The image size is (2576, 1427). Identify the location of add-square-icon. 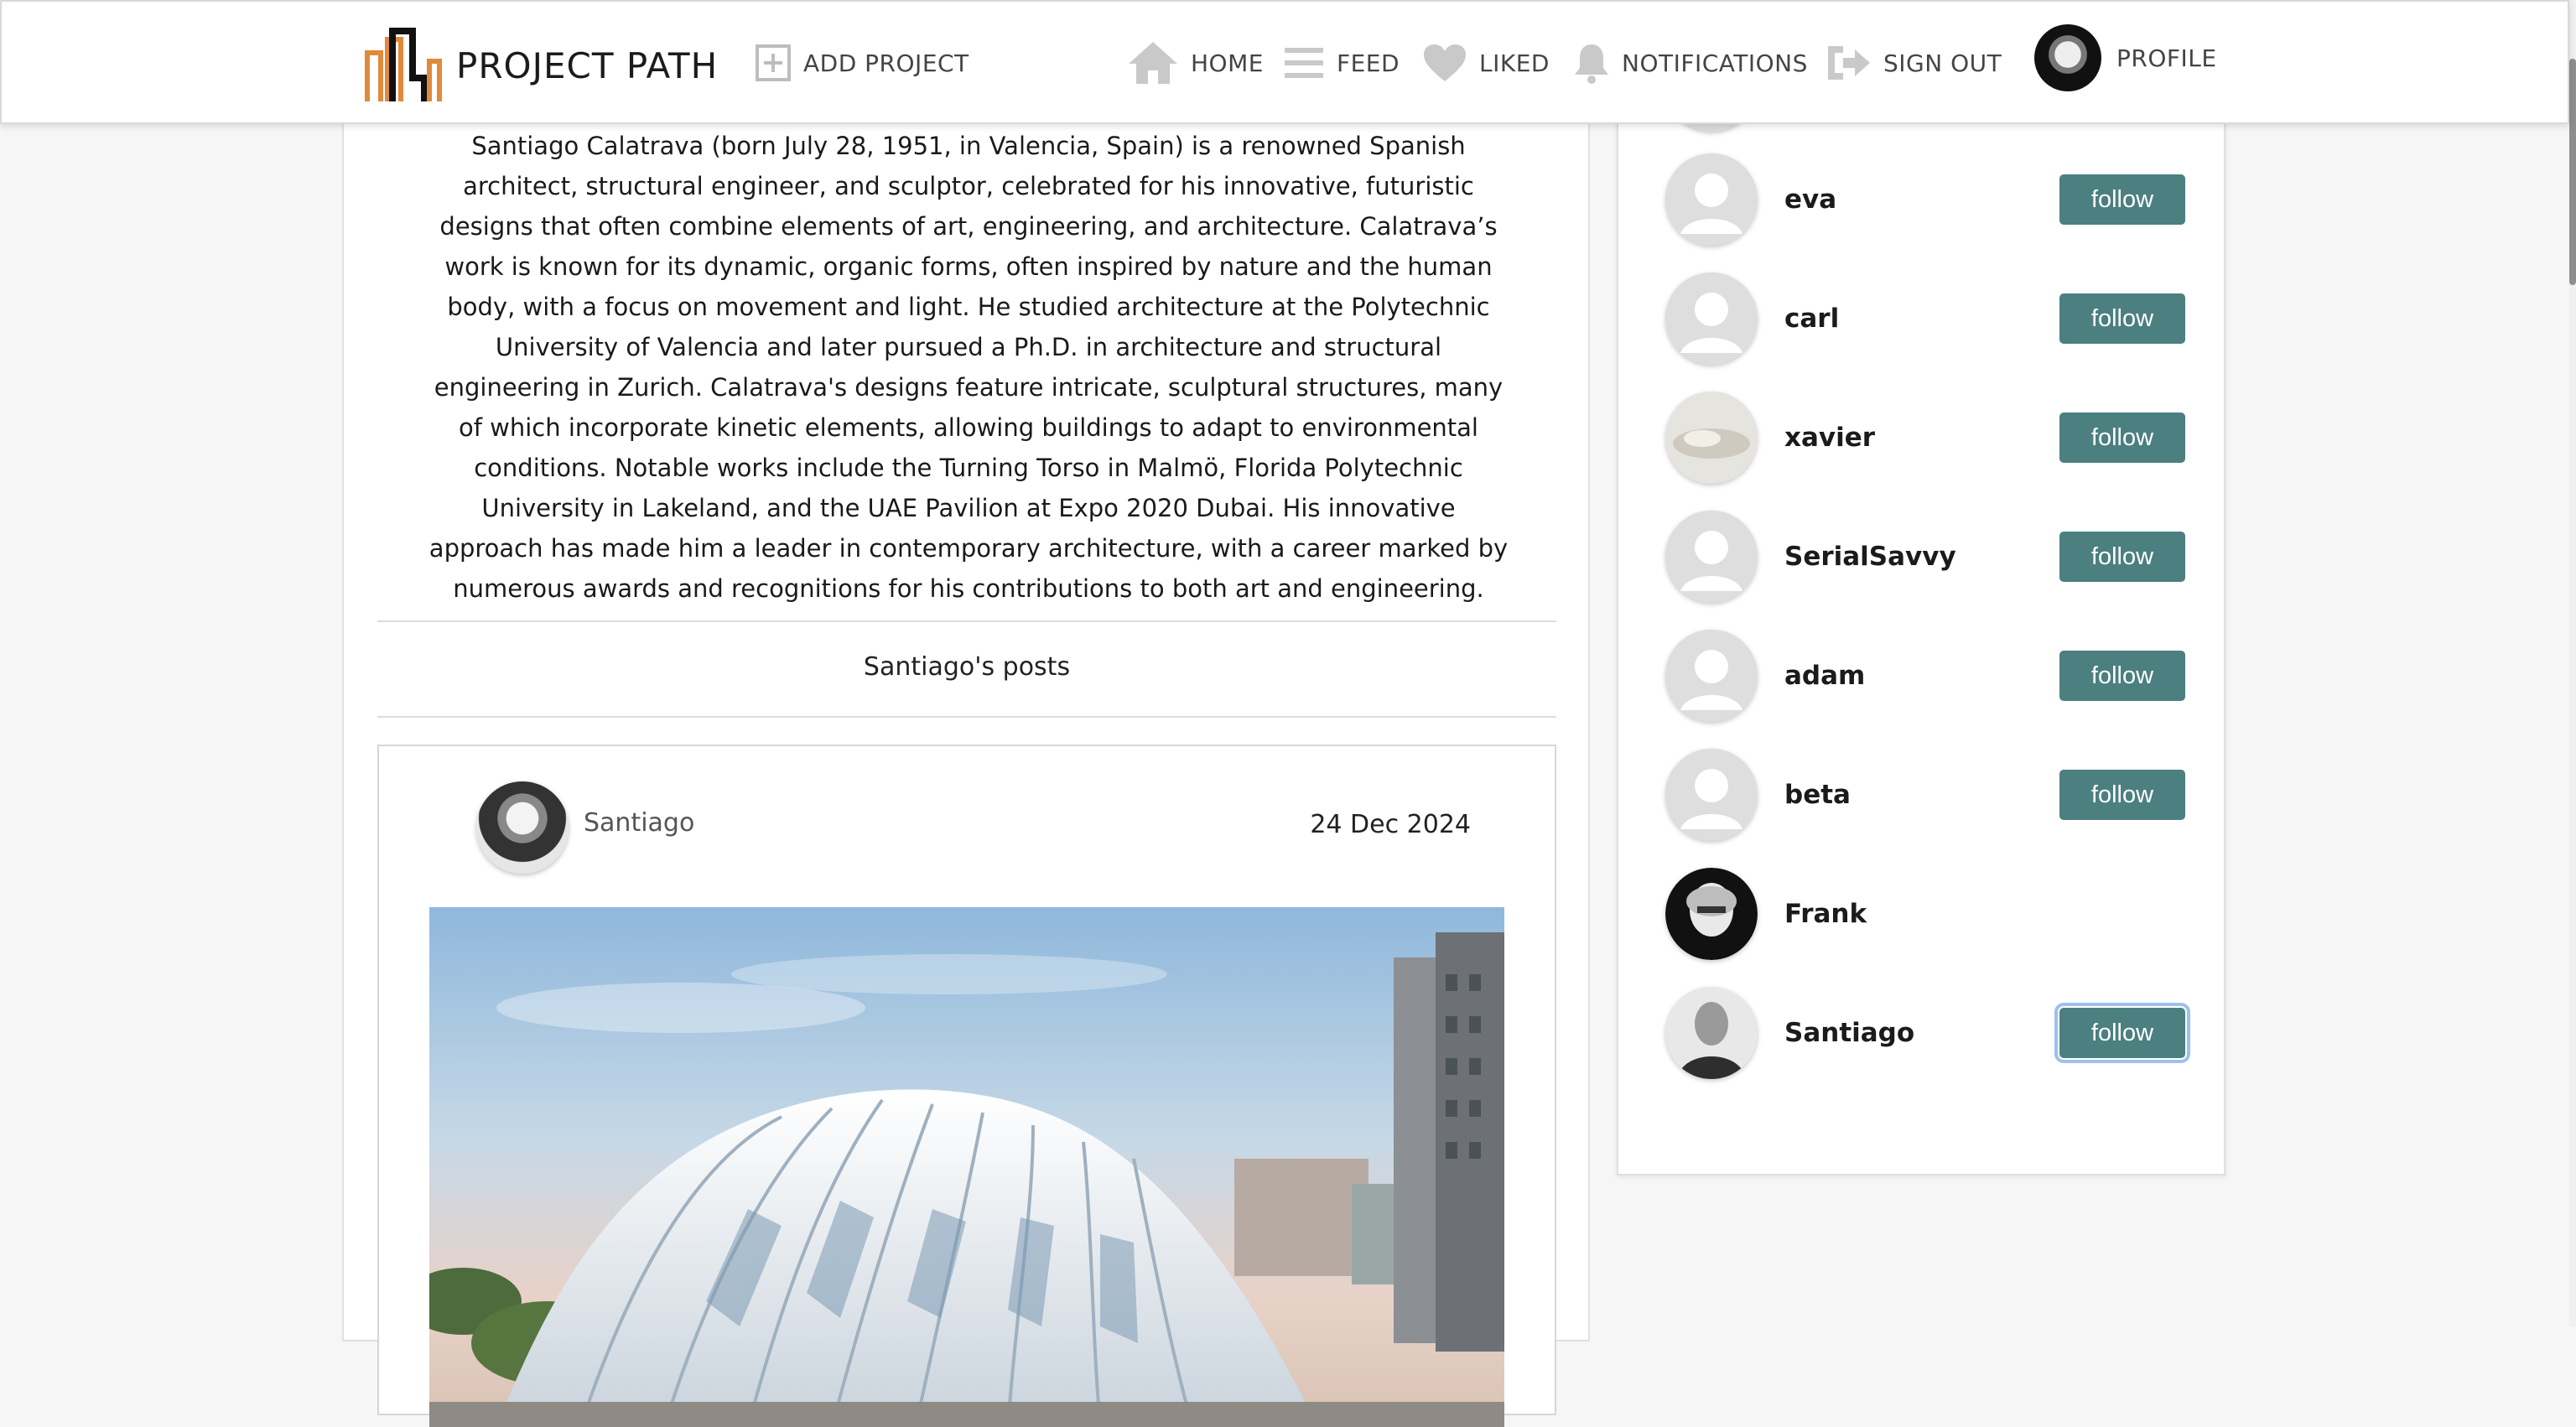
(773, 62).